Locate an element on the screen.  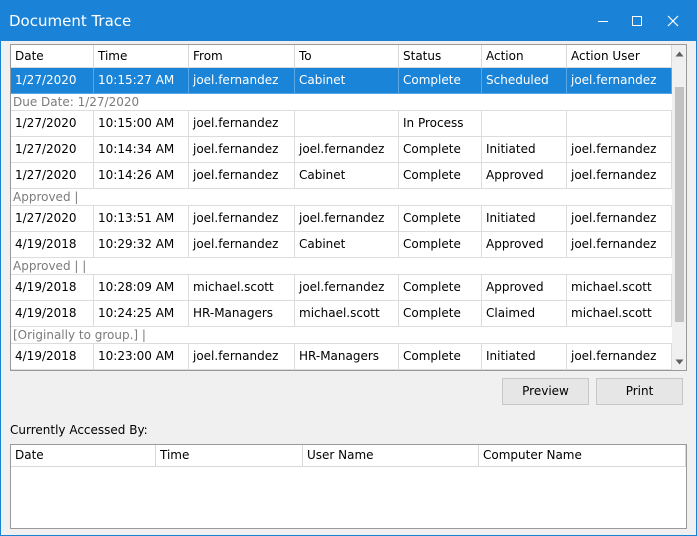
cell-status: In Process is located at coordinates (440, 124).